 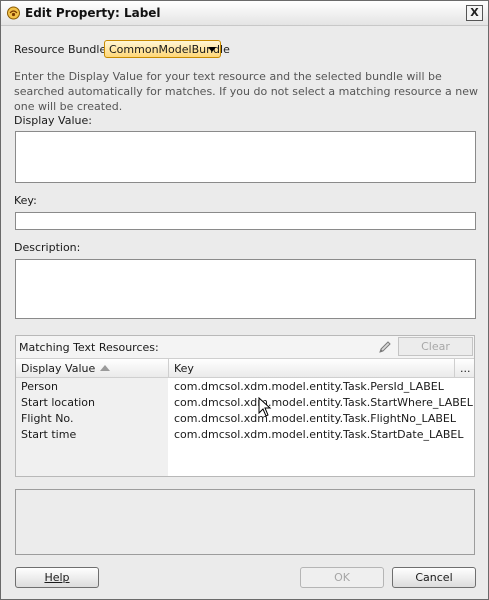 I want to click on matching-resources-label: Matching Text Resources:, so click(x=89, y=347).